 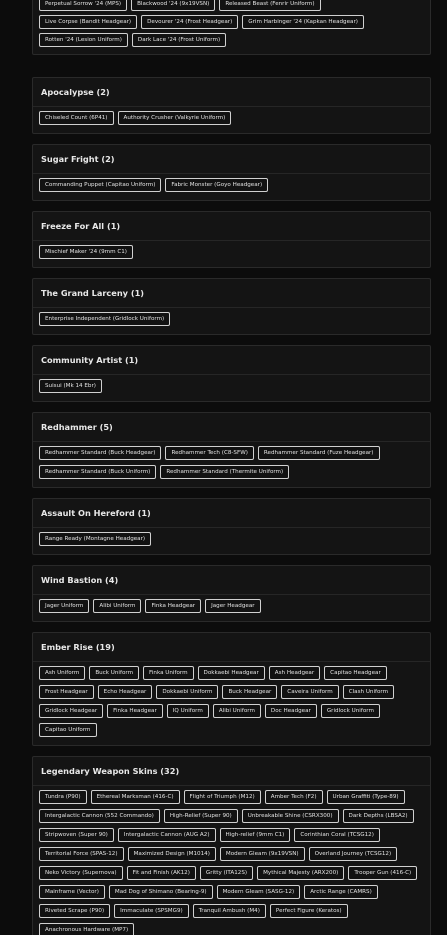 What do you see at coordinates (72, 892) in the screenshot?
I see `item-chip: Mainframe (Vector)` at bounding box center [72, 892].